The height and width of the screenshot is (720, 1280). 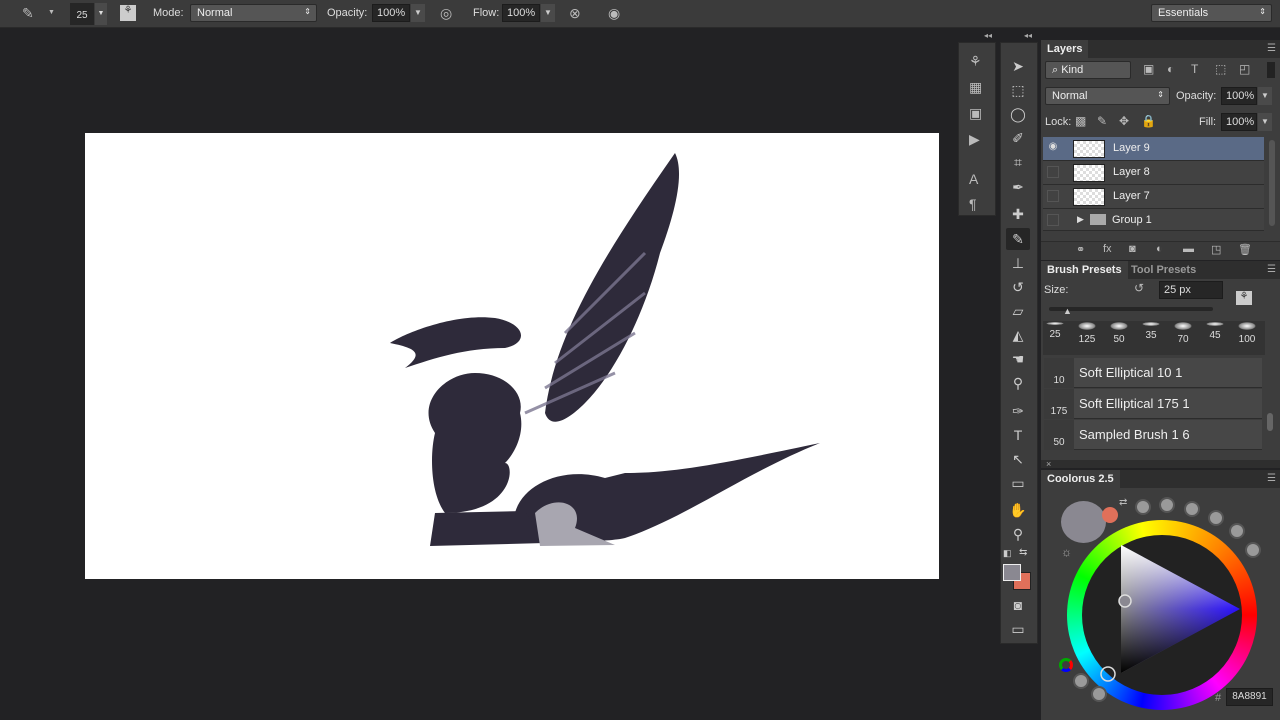 What do you see at coordinates (1067, 311) in the screenshot?
I see `size-slider-handle: ▲` at bounding box center [1067, 311].